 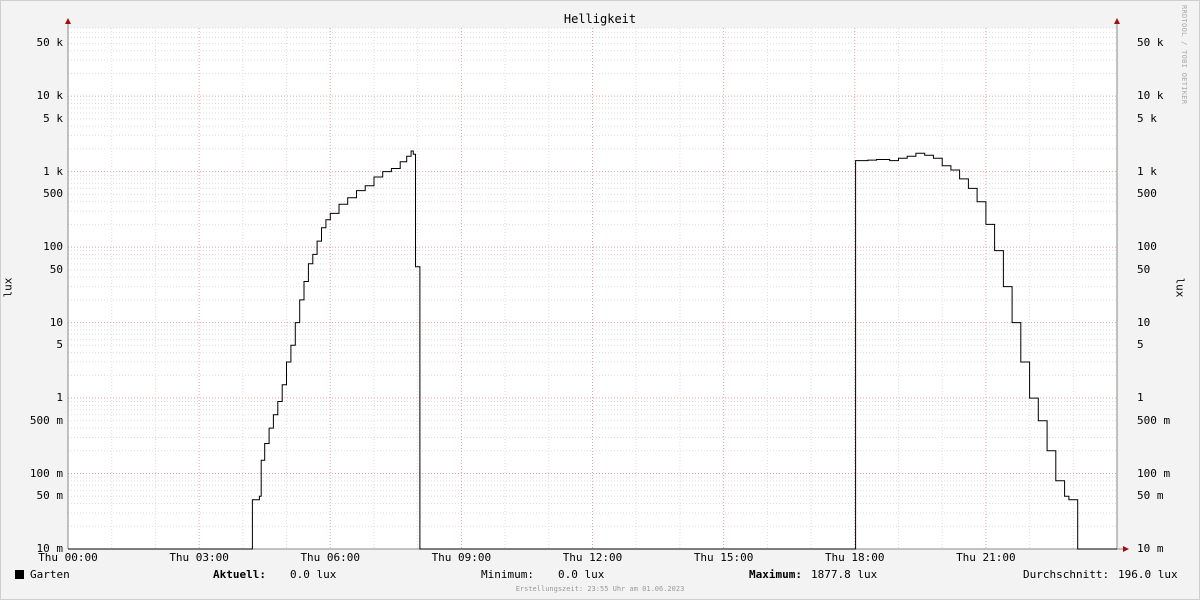 What do you see at coordinates (53, 118) in the screenshot?
I see `y-tick-label-left: 5 k` at bounding box center [53, 118].